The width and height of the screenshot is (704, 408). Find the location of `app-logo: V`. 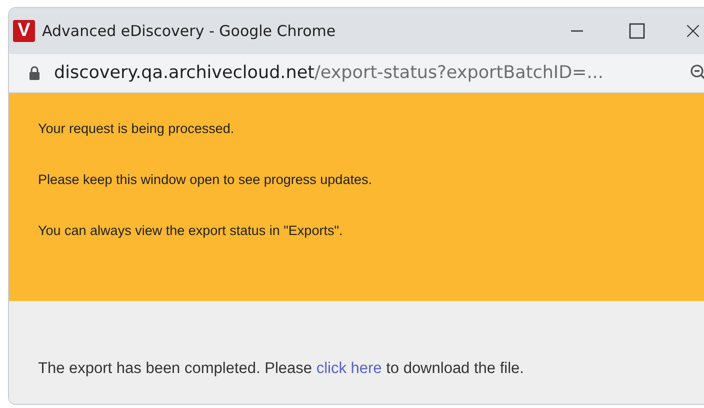

app-logo: V is located at coordinates (24, 31).